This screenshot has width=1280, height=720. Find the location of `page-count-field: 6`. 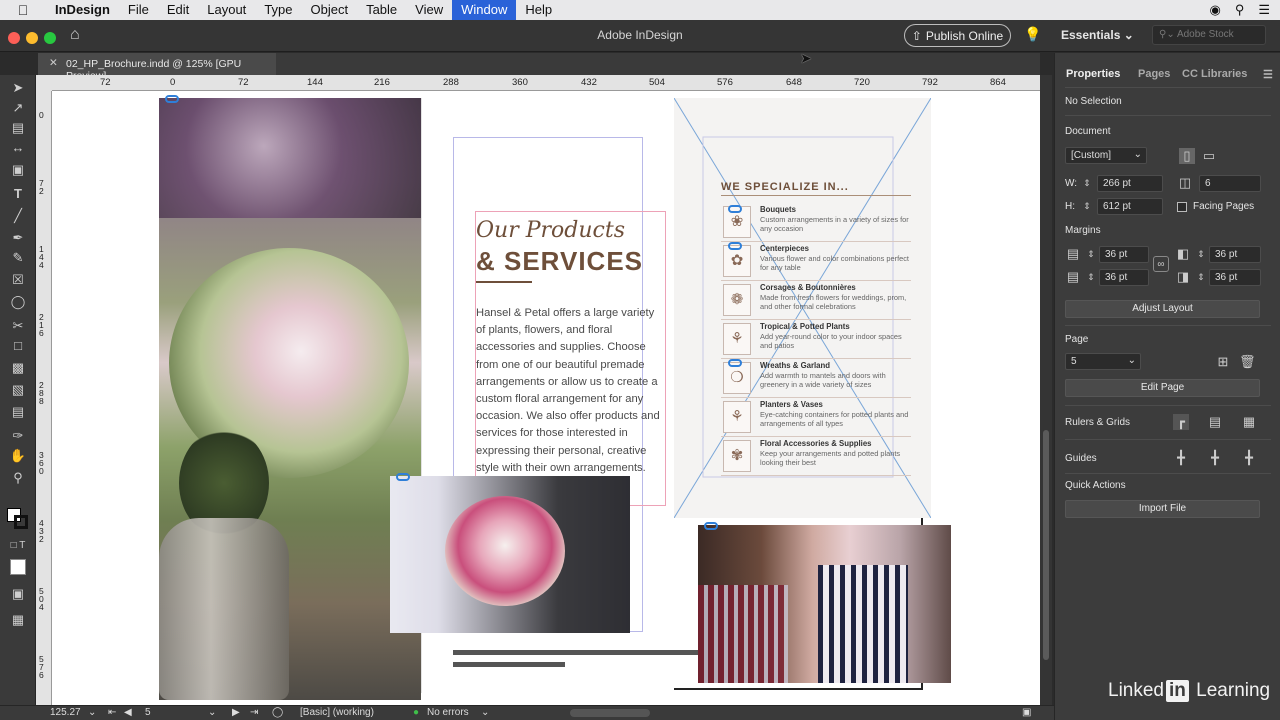

page-count-field: 6 is located at coordinates (1230, 183).